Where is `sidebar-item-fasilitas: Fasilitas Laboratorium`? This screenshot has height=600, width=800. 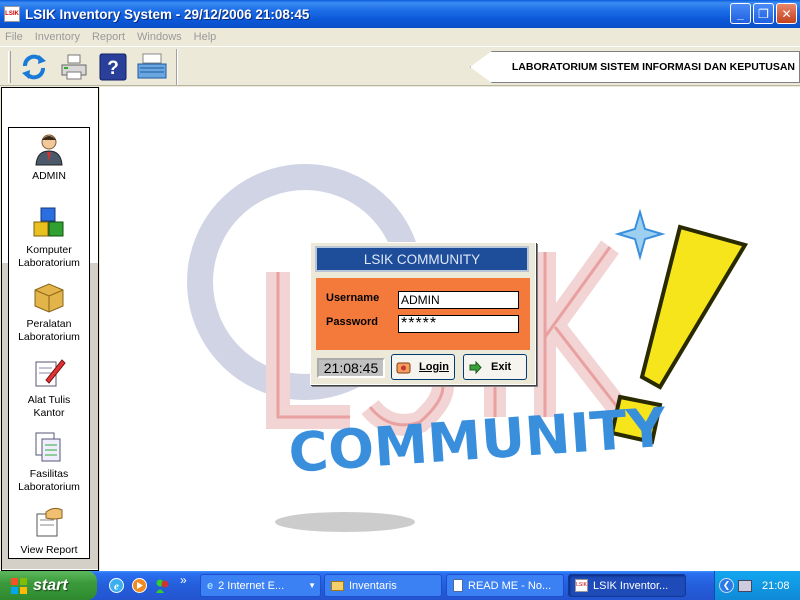
sidebar-item-fasilitas: Fasilitas Laboratorium is located at coordinates (49, 462).